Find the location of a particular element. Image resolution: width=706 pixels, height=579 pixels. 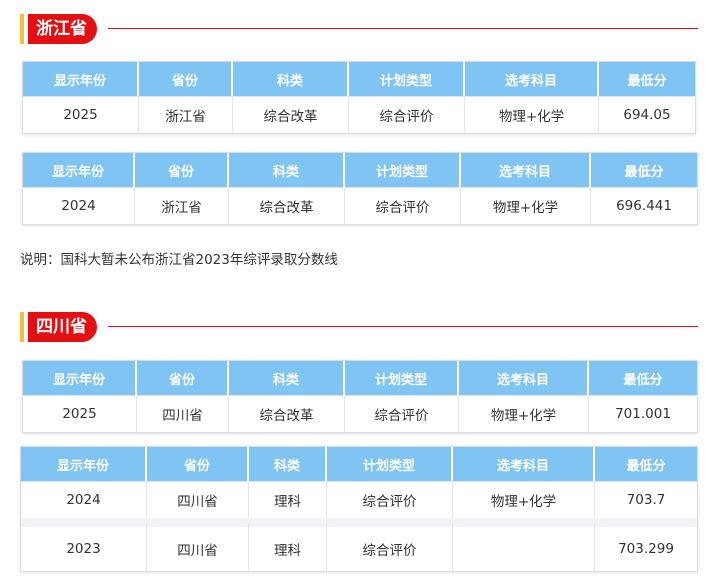

section-title: 浙江省 is located at coordinates (62, 29).